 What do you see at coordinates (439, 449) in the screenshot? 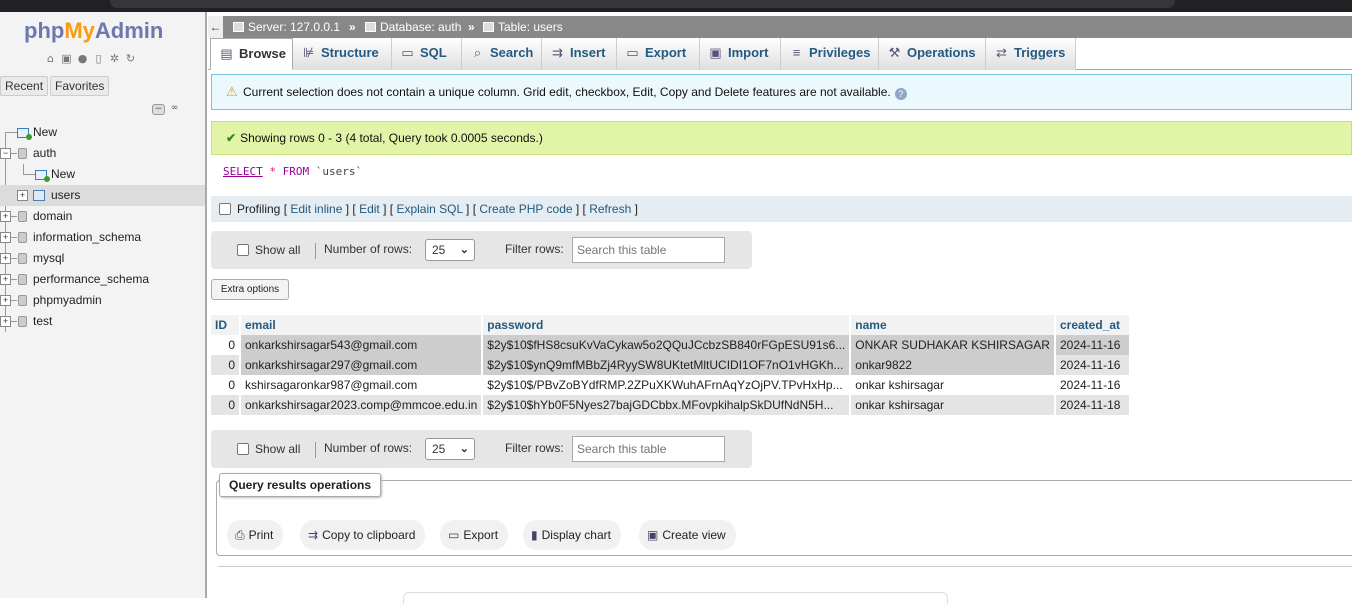
I see `number-of-rows-value: 25` at bounding box center [439, 449].